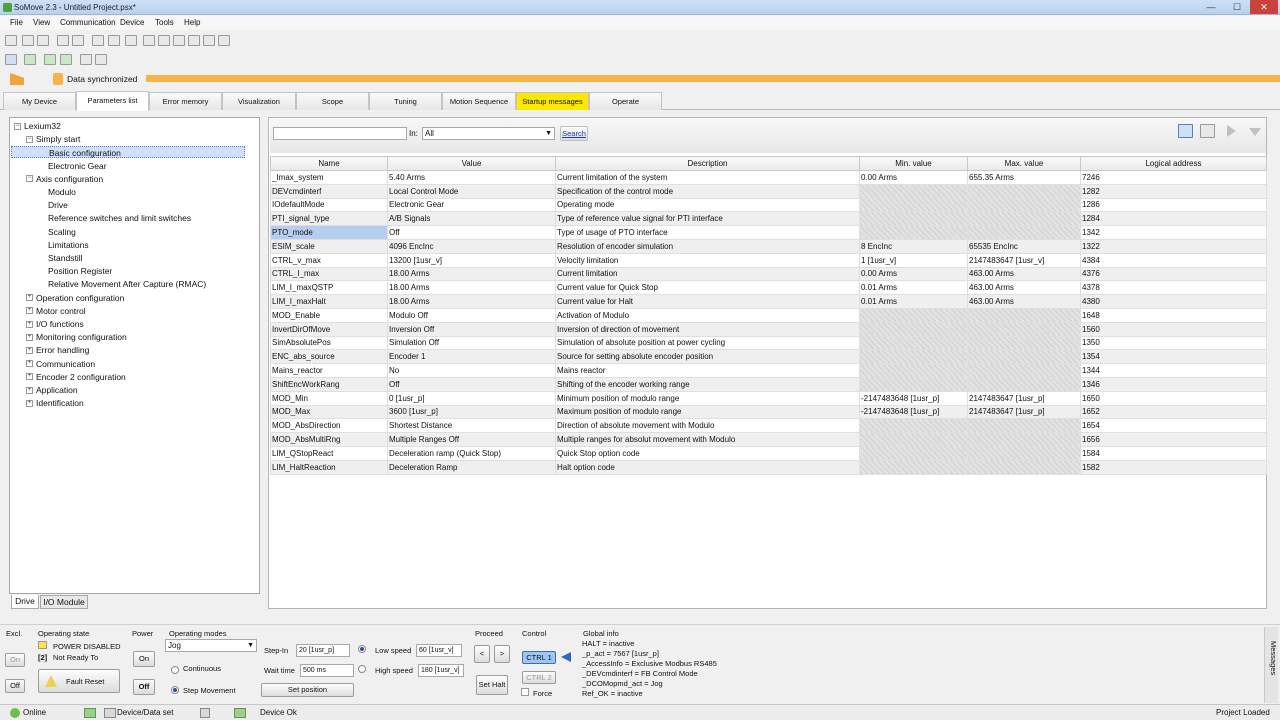 The width and height of the screenshot is (1280, 720). What do you see at coordinates (1185, 131) in the screenshot?
I see `table-view-icon` at bounding box center [1185, 131].